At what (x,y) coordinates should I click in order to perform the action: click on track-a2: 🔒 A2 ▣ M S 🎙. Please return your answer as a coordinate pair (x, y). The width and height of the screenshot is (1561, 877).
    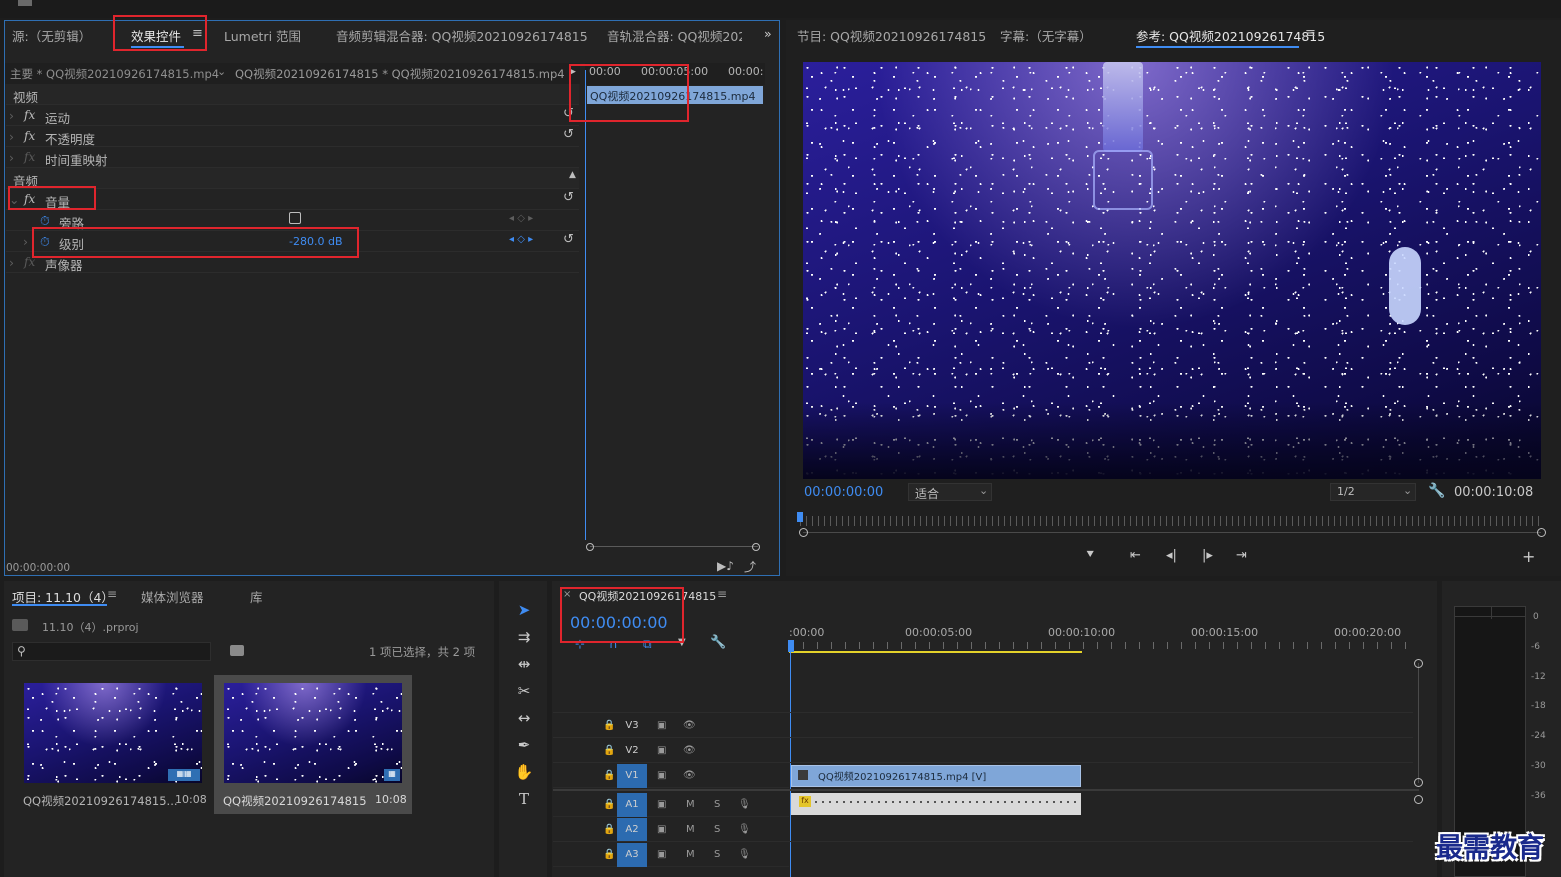
    Looking at the image, I should click on (671, 830).